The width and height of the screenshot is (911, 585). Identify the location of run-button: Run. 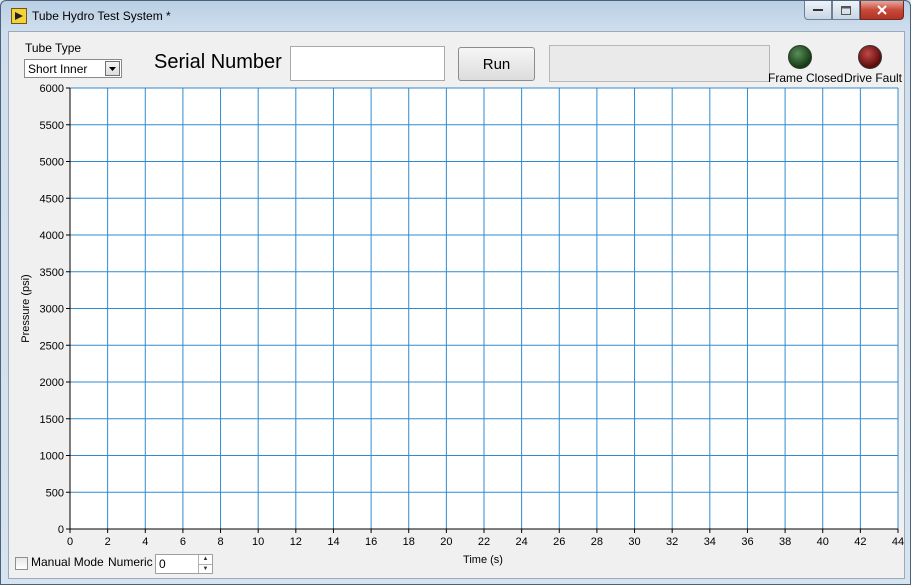
(496, 64).